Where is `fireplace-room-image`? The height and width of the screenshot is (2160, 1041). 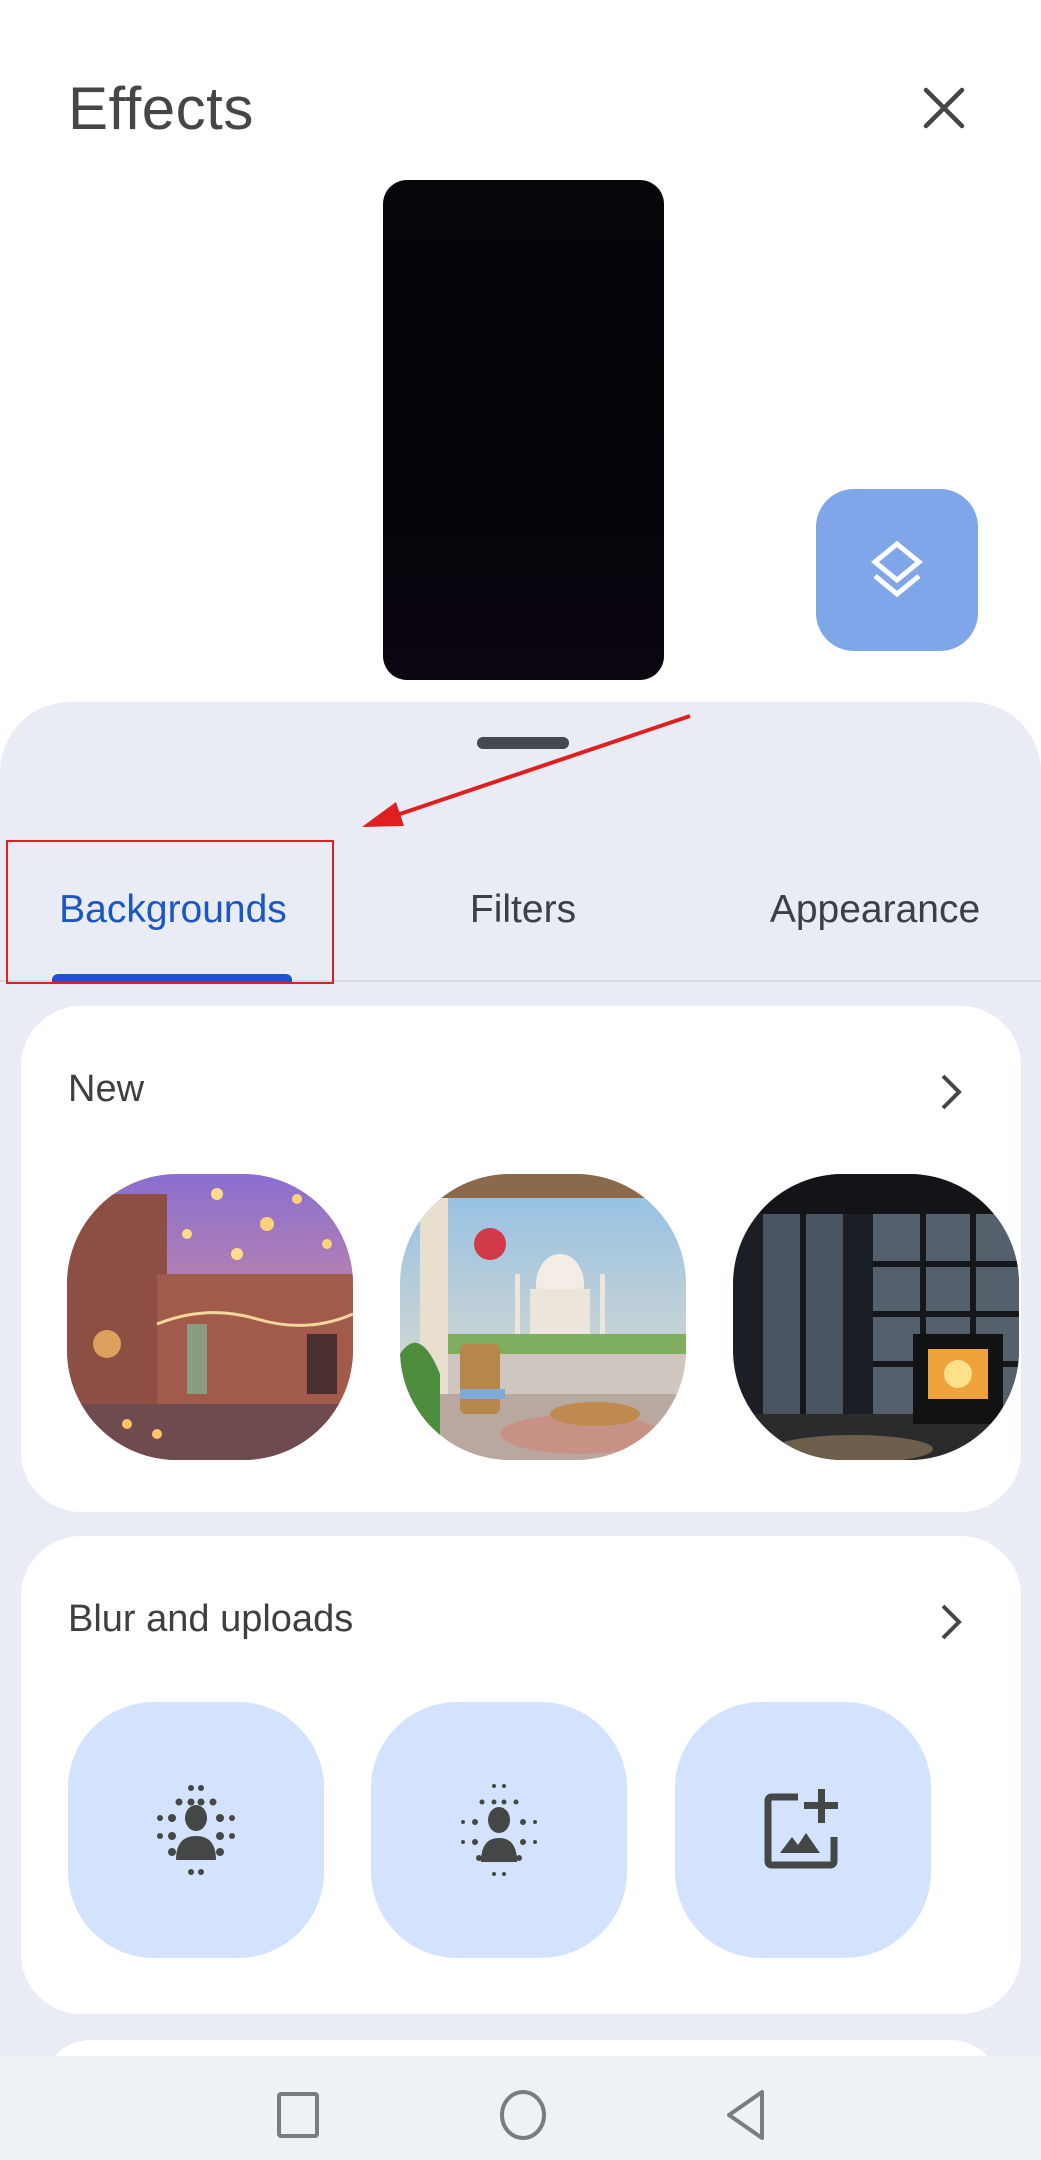
fireplace-room-image is located at coordinates (876, 1317).